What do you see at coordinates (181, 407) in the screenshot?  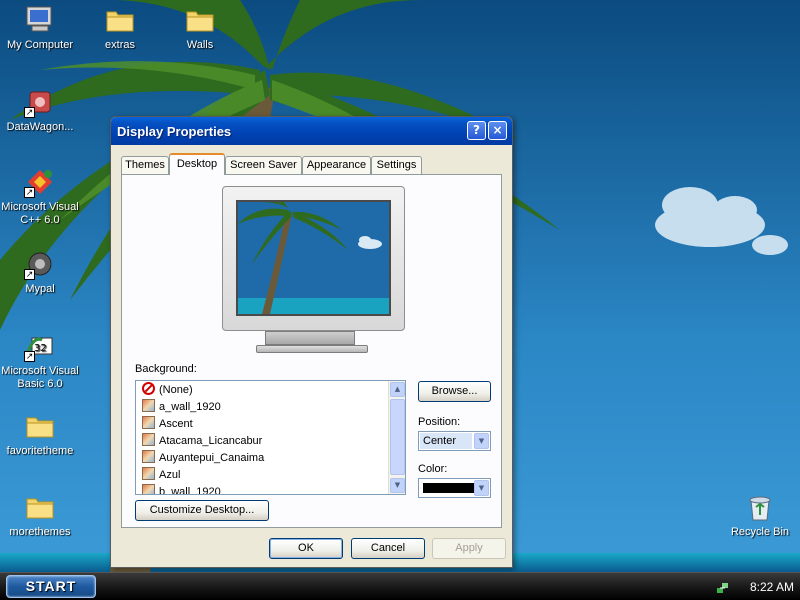 I see `list-item: a_wall_1920` at bounding box center [181, 407].